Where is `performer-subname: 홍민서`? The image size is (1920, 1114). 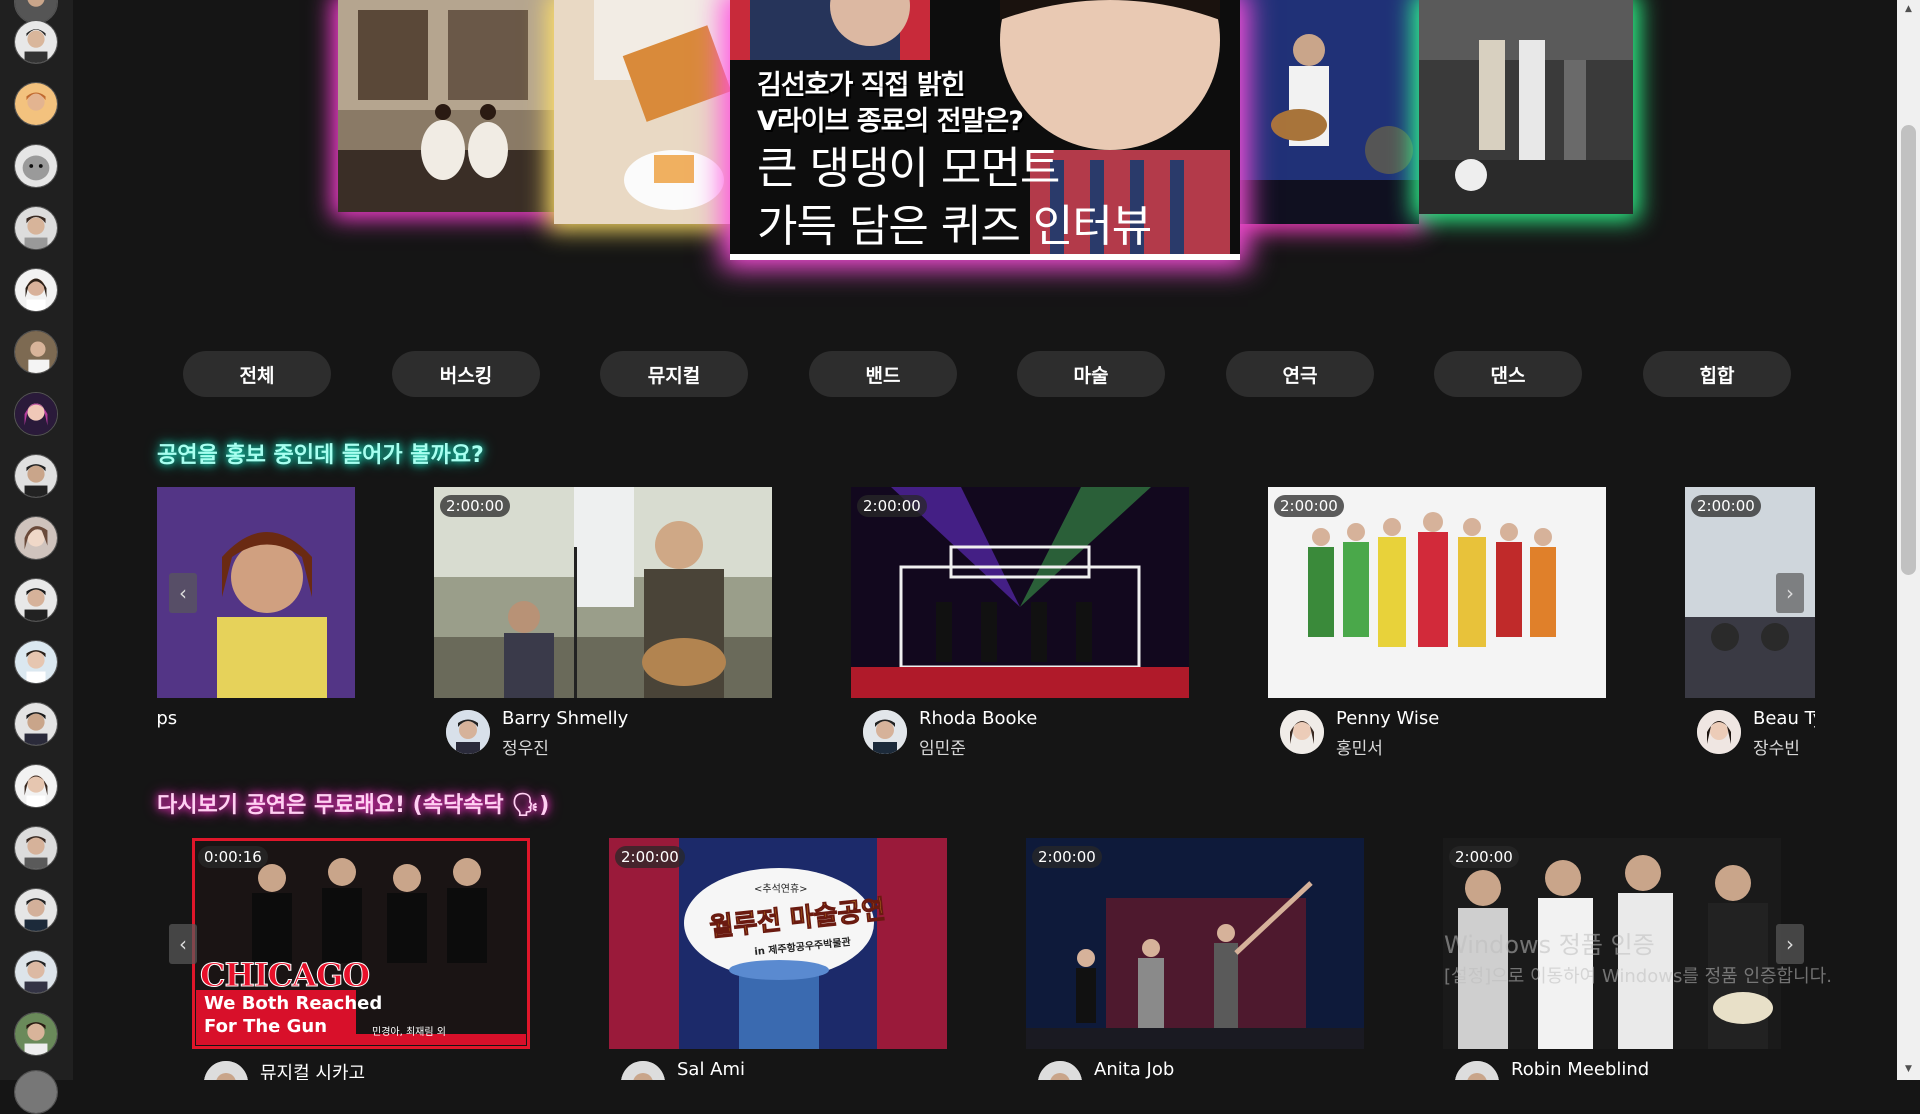
performer-subname: 홍민서 is located at coordinates (1359, 749).